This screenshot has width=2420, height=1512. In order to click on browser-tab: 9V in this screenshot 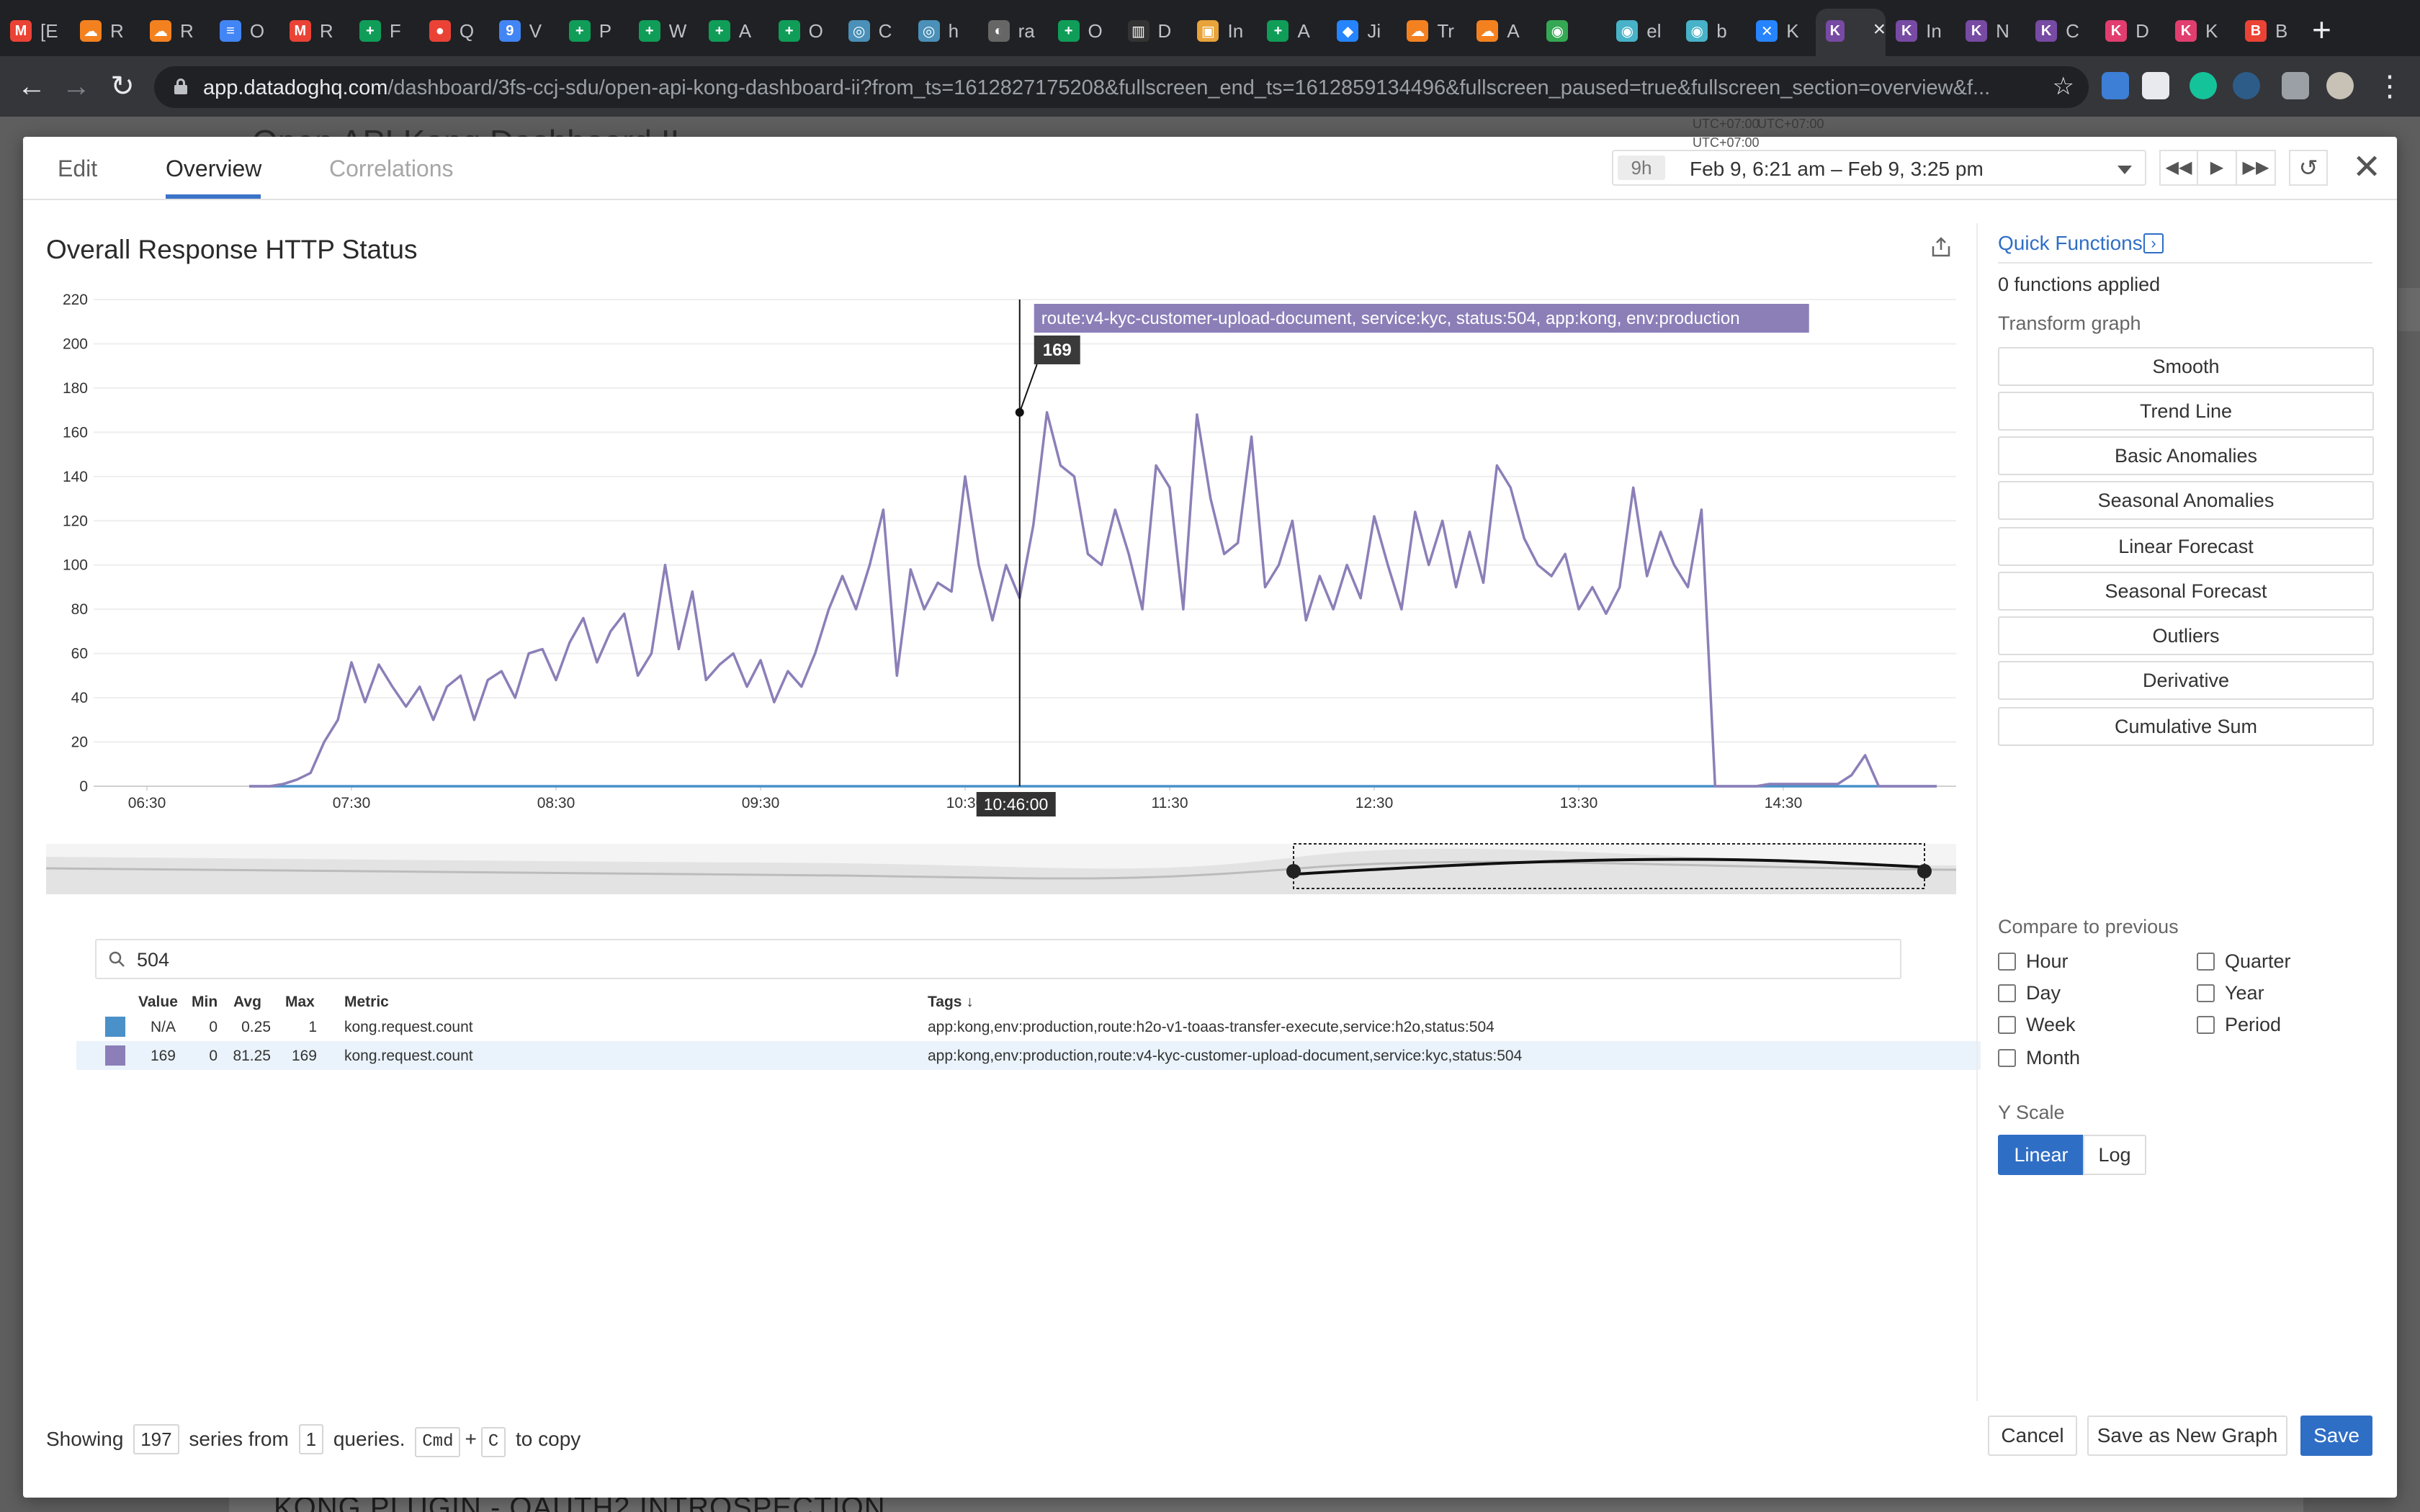, I will do `click(524, 35)`.